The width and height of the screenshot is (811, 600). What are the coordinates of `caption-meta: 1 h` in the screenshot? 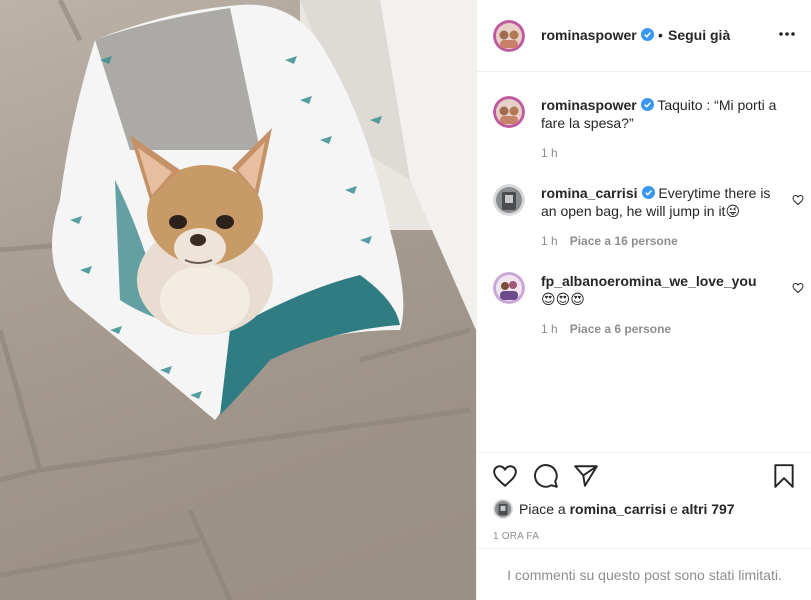 It's located at (555, 153).